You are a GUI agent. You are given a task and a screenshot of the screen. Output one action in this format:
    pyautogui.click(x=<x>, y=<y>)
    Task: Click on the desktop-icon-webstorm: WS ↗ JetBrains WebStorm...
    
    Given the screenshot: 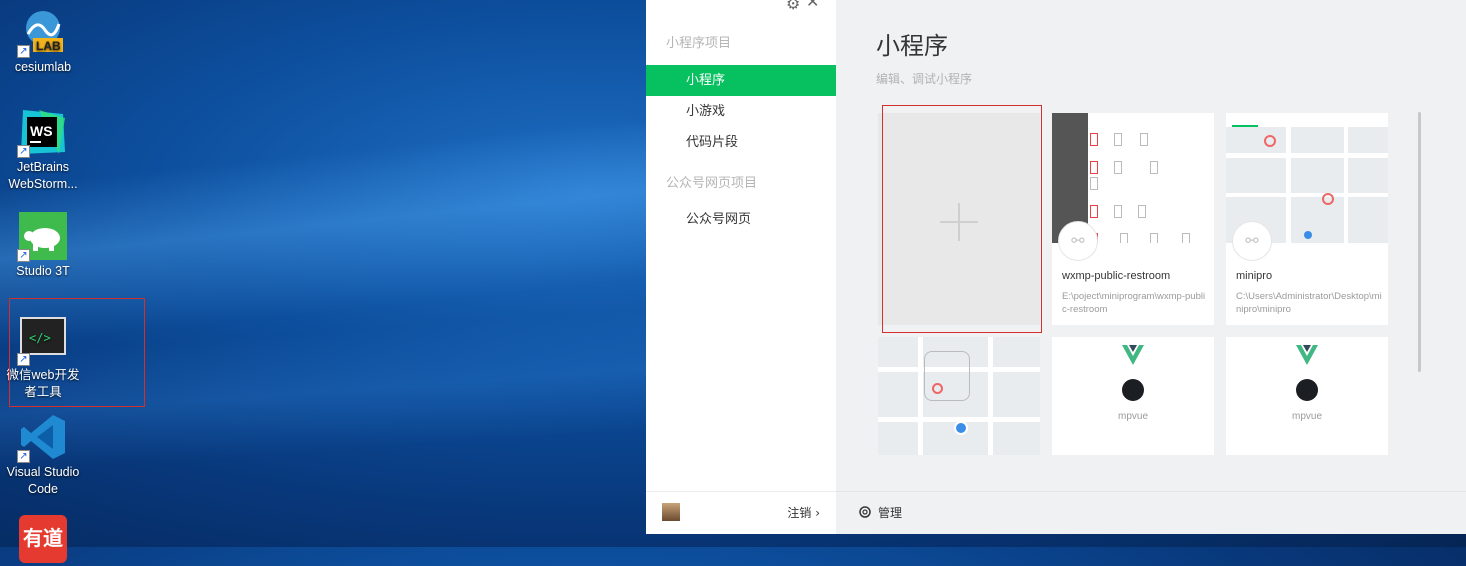 What is the action you would take?
    pyautogui.click(x=43, y=150)
    